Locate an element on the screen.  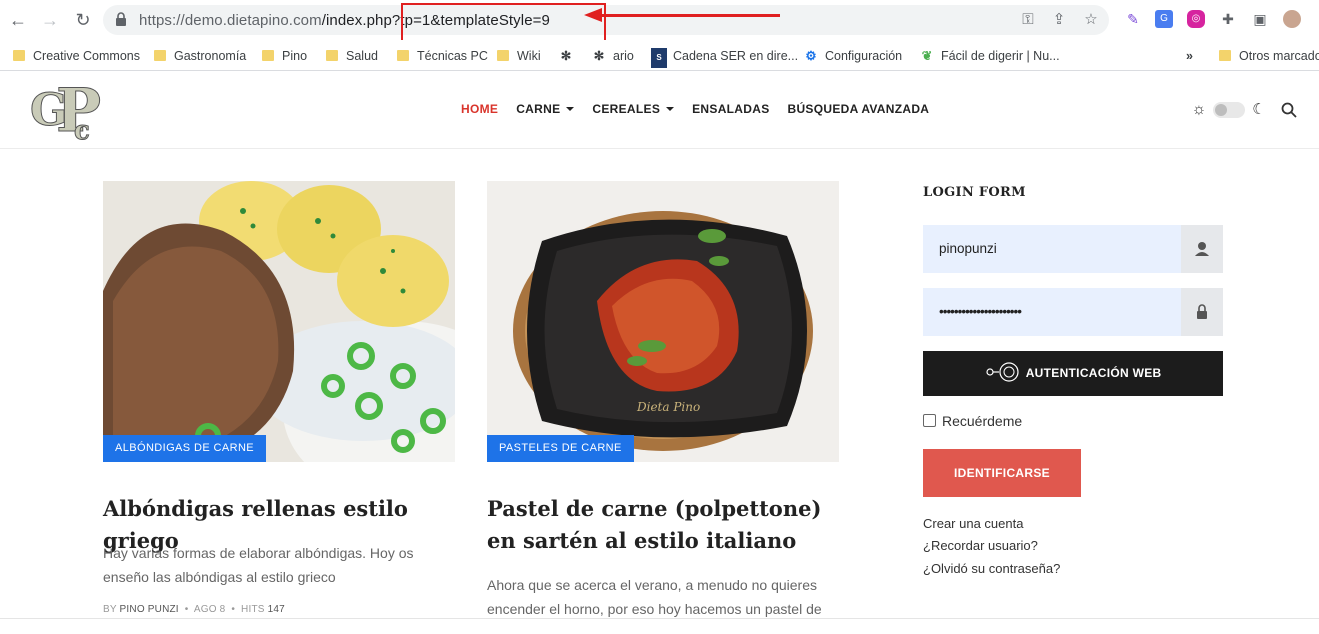
star-icon: ☆ is located at coordinates (1091, 20).